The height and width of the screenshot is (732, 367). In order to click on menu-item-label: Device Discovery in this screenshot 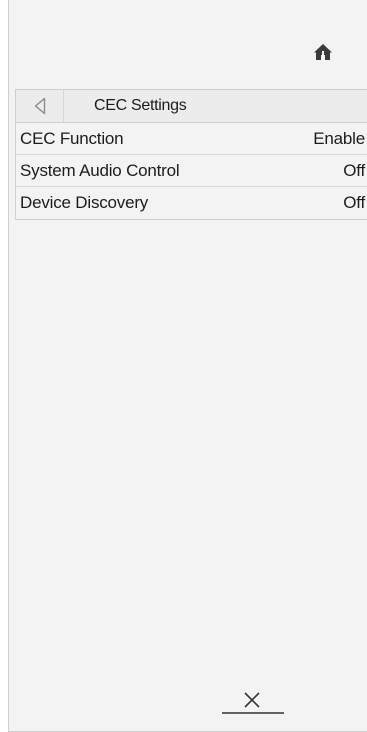, I will do `click(84, 202)`.